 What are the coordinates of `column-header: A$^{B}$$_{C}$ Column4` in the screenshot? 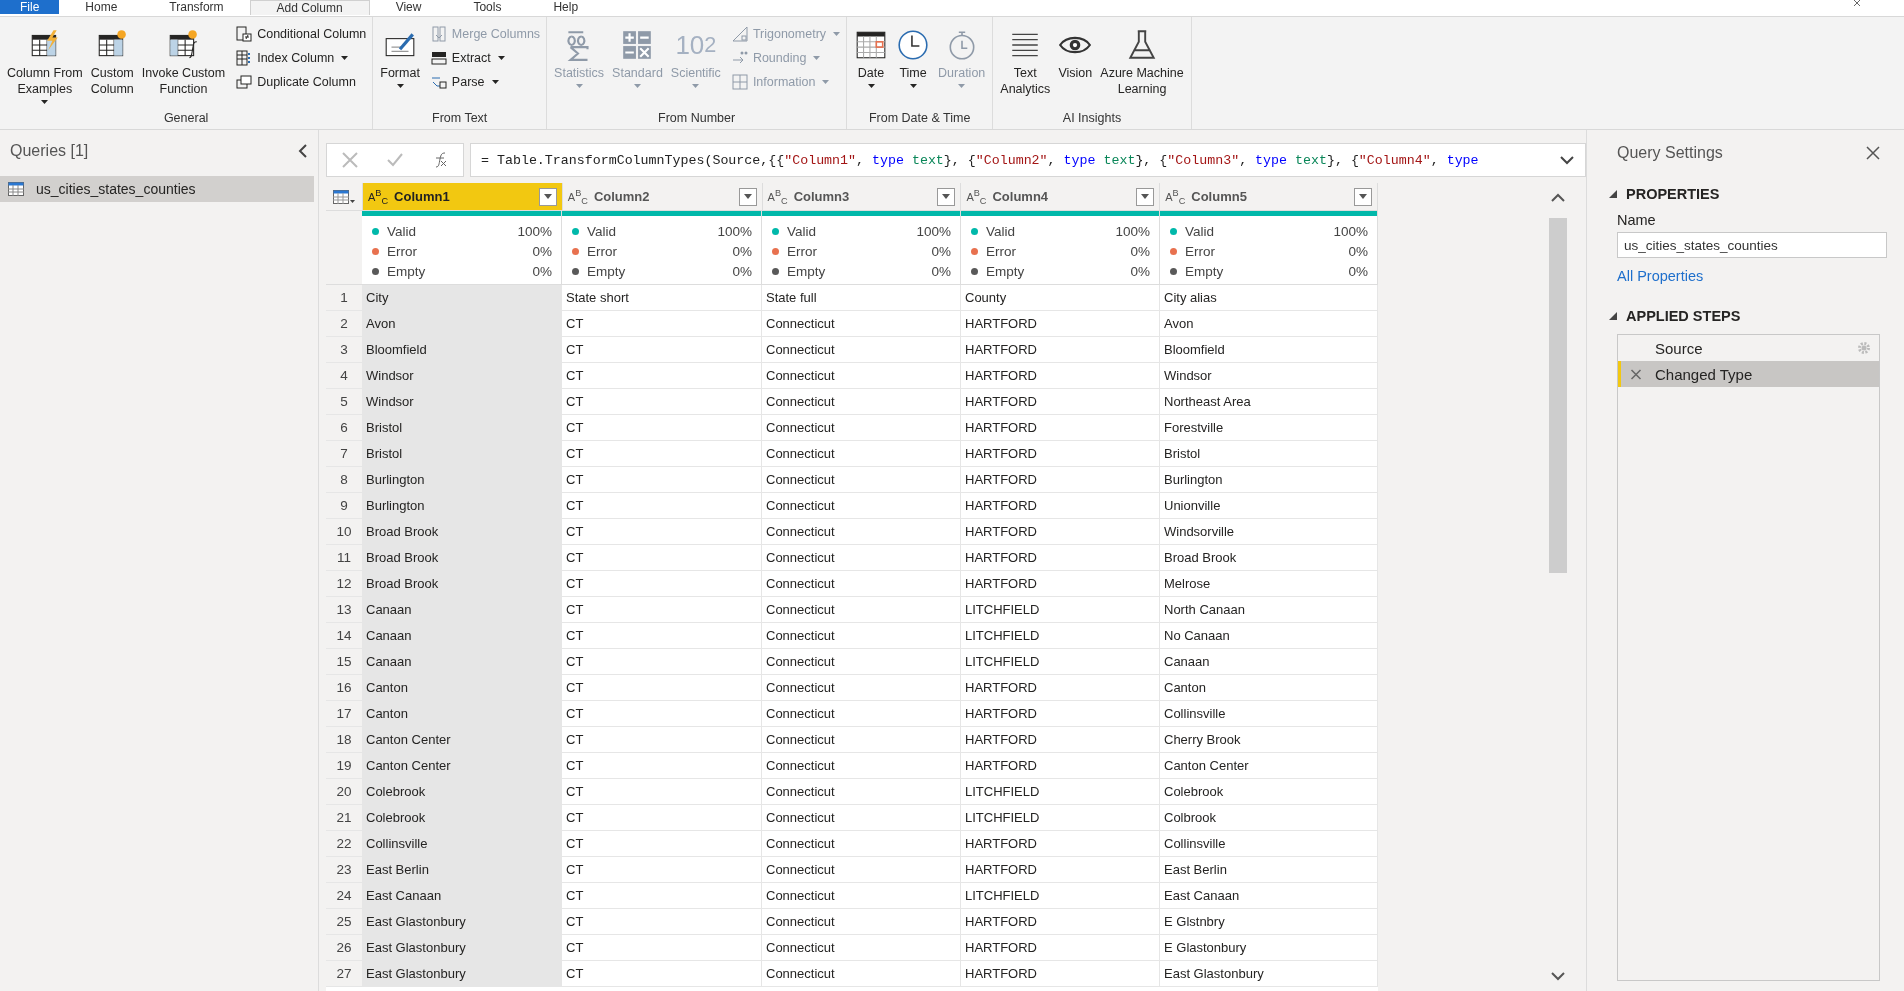 It's located at (1061, 196).